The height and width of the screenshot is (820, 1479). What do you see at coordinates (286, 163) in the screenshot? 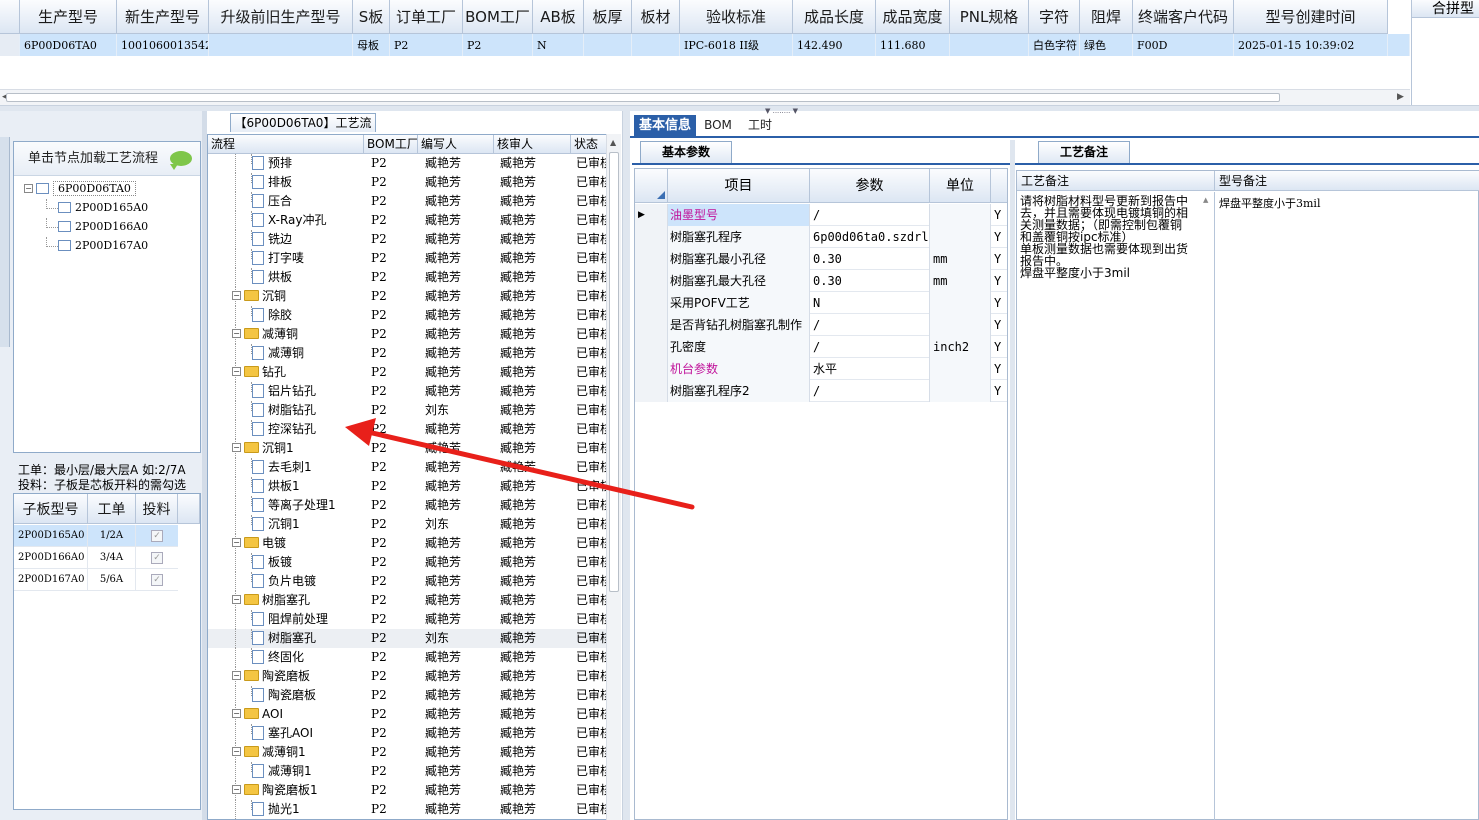
I see `process-step: 预排` at bounding box center [286, 163].